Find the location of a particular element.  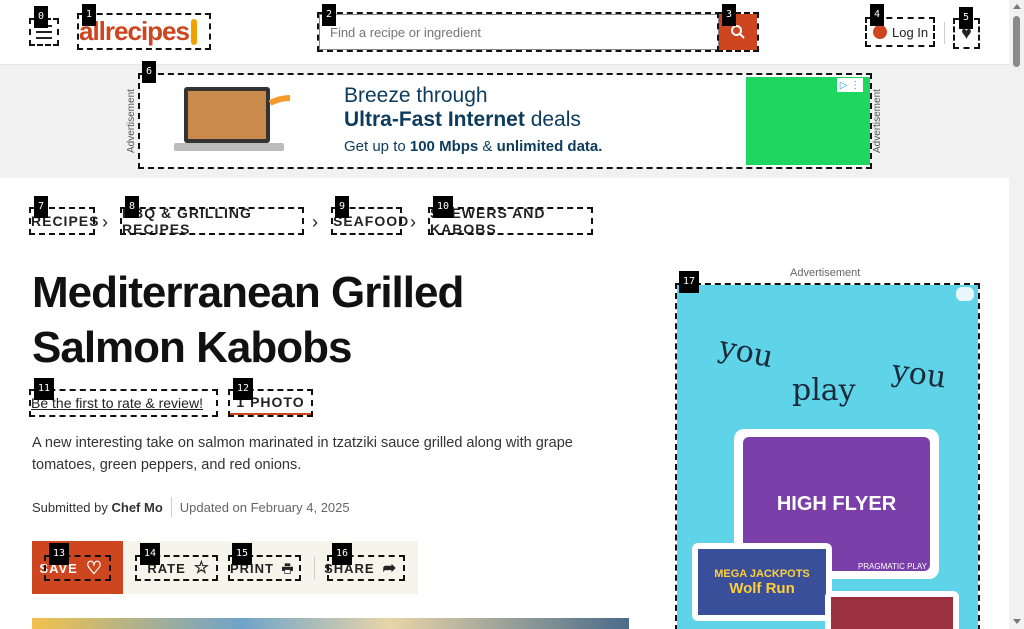

star-icon: ☆ is located at coordinates (201, 567).